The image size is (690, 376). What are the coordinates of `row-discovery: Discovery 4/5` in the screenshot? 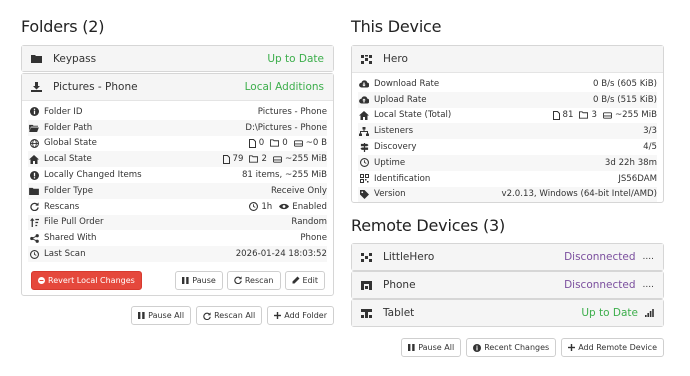 It's located at (507, 147).